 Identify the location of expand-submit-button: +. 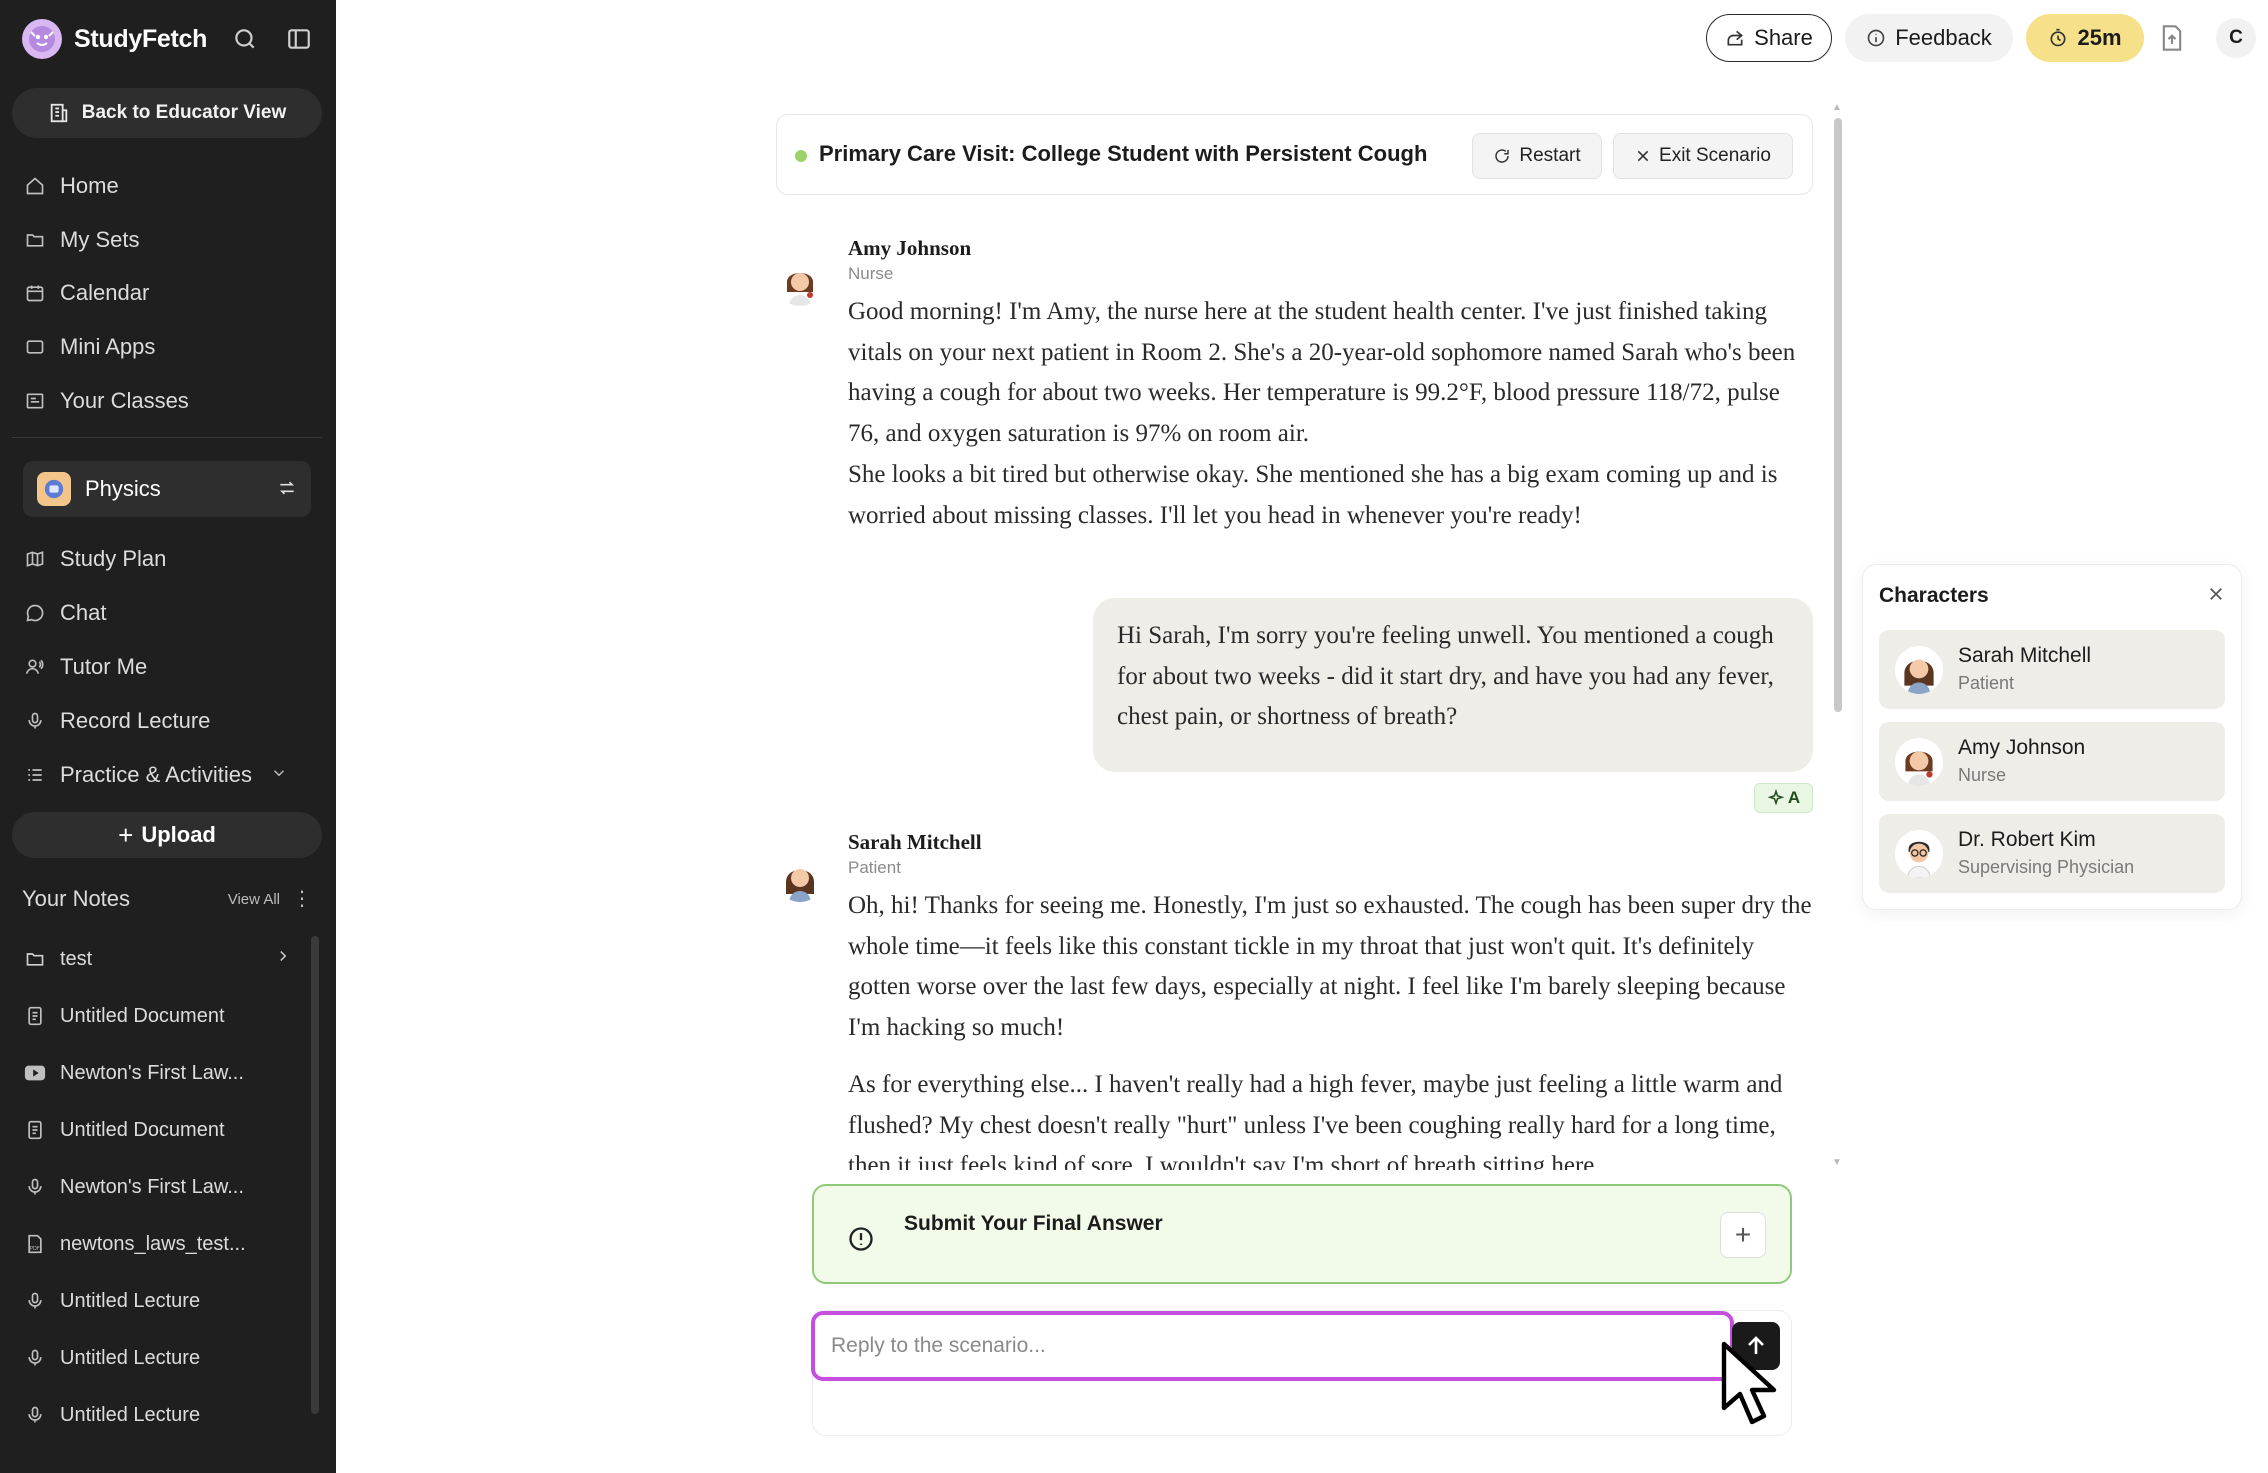
(1743, 1235).